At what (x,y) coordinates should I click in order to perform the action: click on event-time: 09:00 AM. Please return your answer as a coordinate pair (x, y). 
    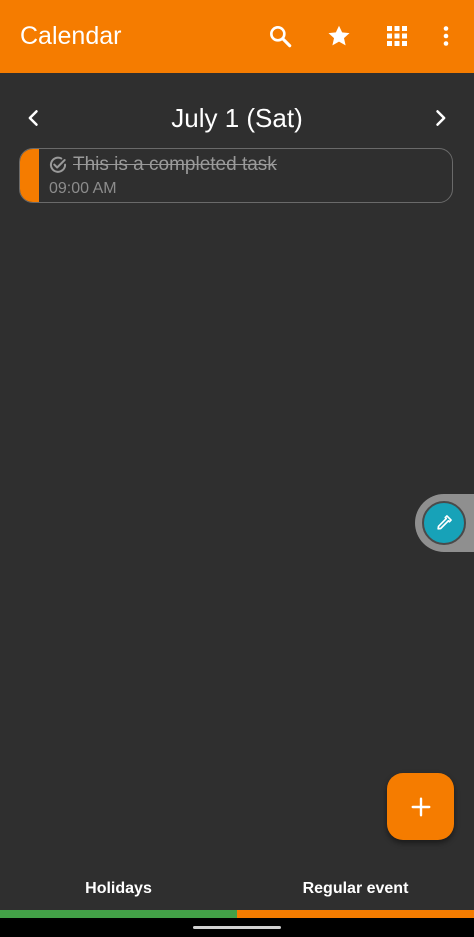
    Looking at the image, I should click on (83, 188).